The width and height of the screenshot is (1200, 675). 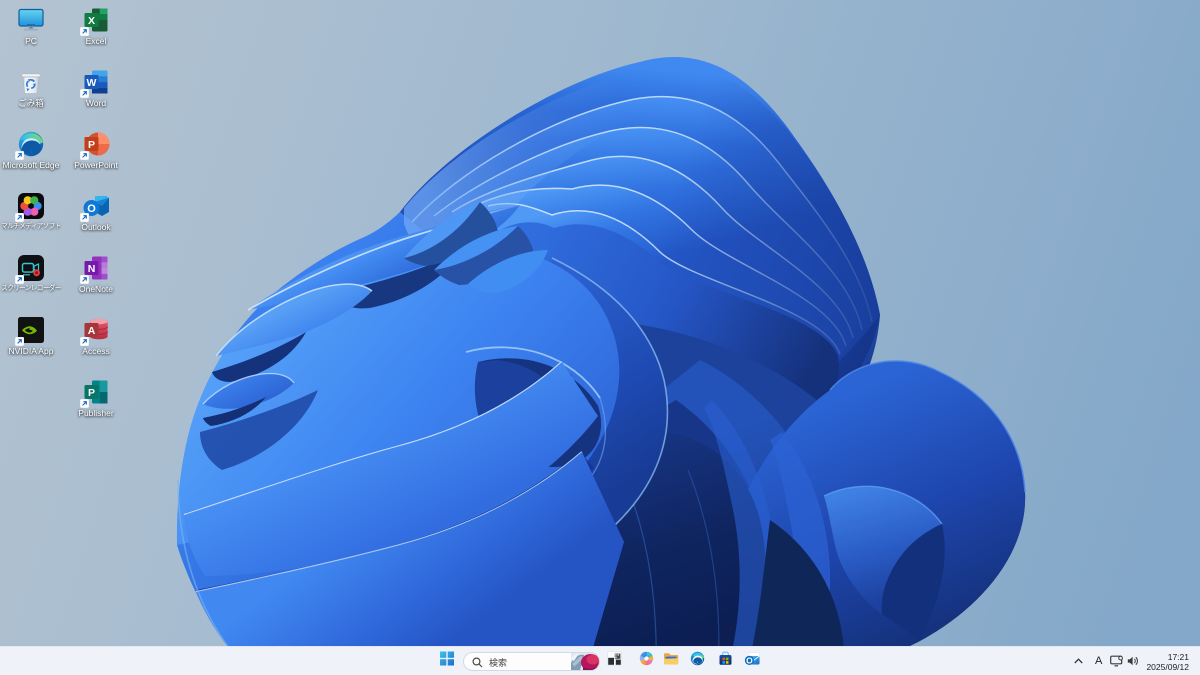 What do you see at coordinates (91, 21) in the screenshot?
I see `svg-text: X` at bounding box center [91, 21].